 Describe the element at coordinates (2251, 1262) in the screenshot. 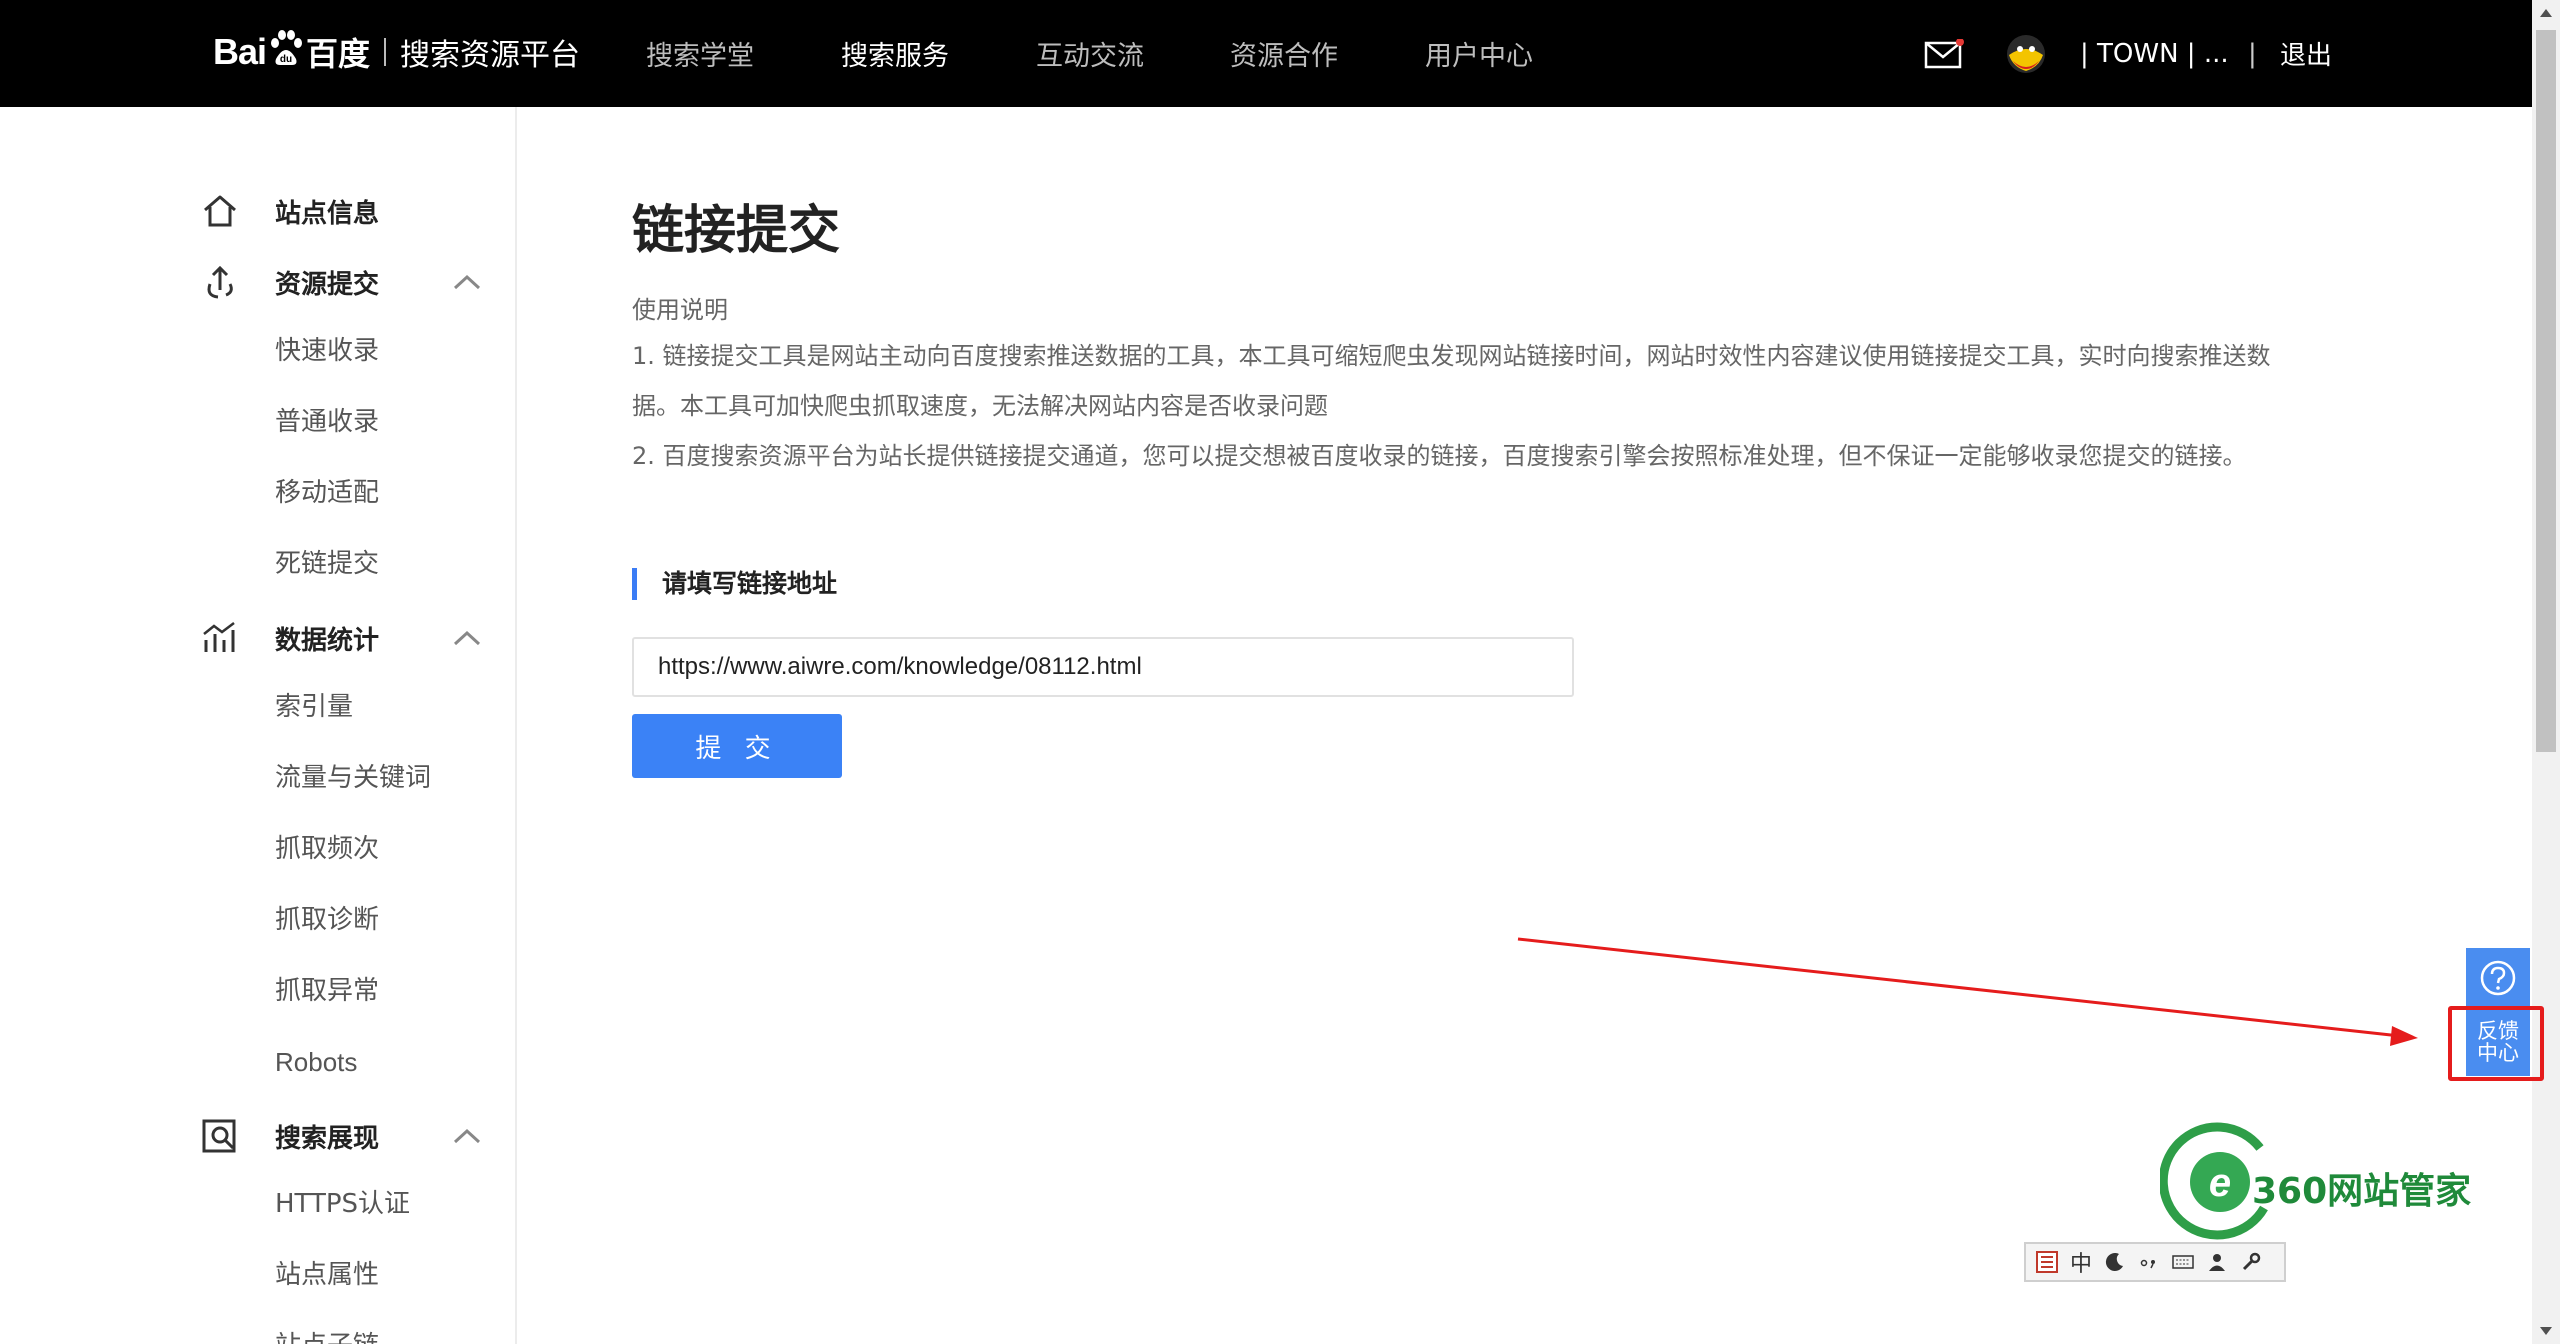

I see `wrench-icon` at that location.